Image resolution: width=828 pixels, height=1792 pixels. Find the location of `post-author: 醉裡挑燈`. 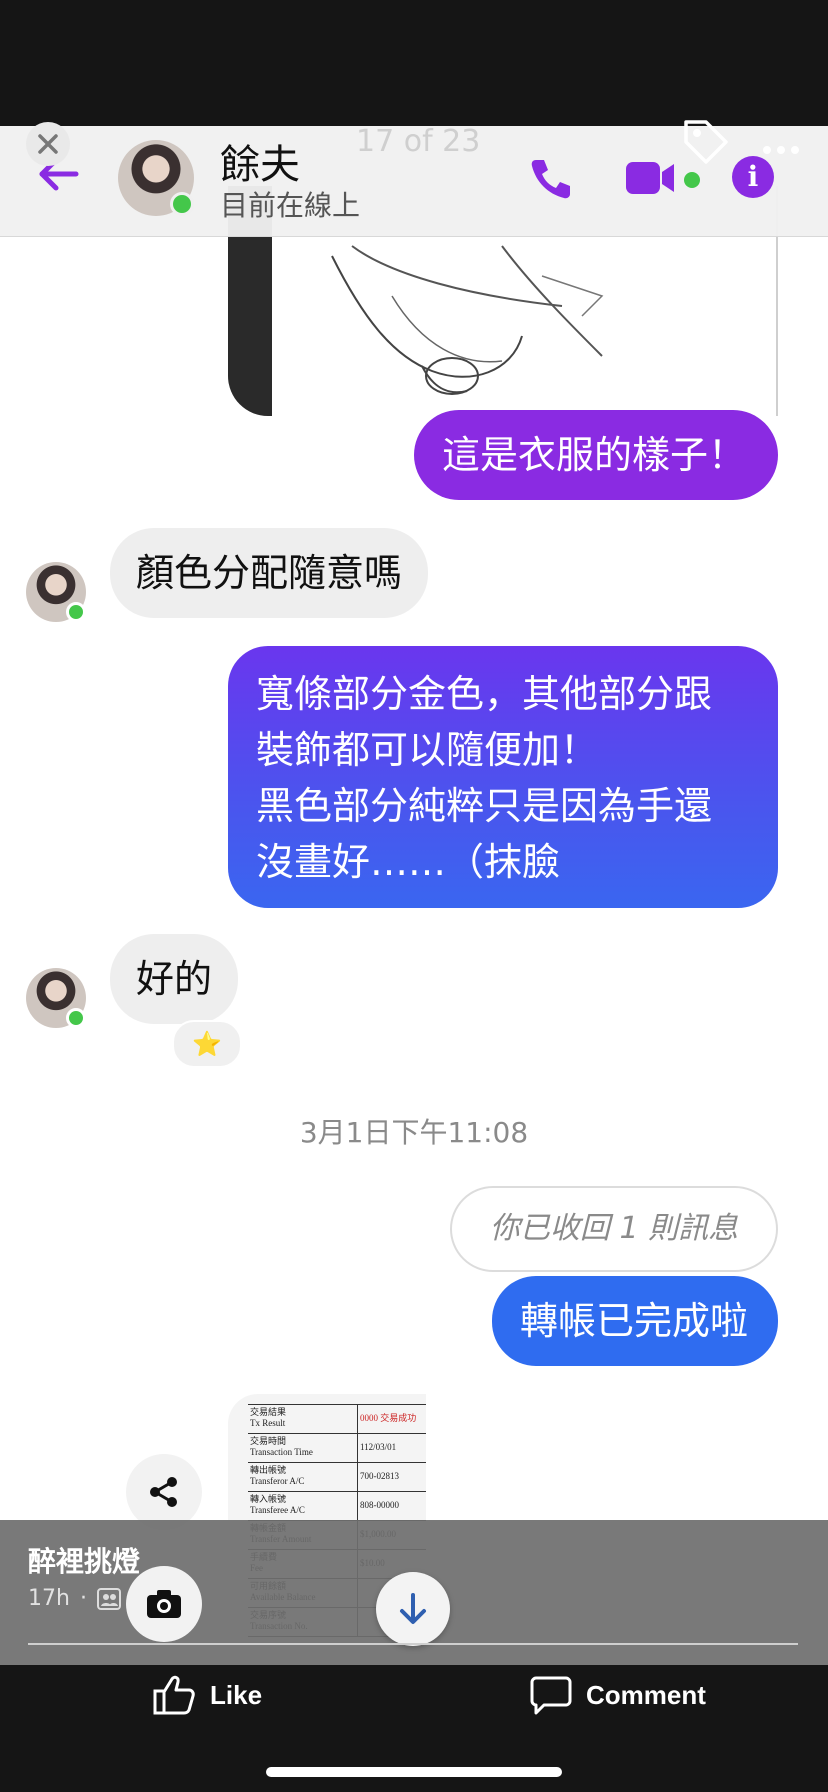

post-author: 醉裡挑燈 is located at coordinates (84, 1560).